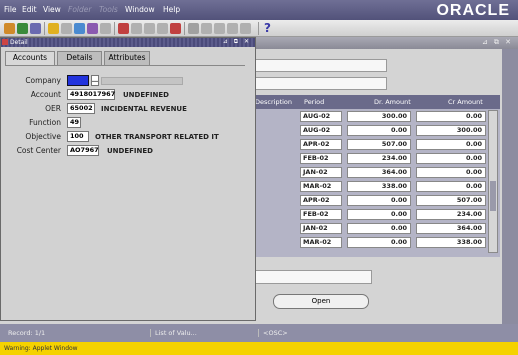 The width and height of the screenshot is (518, 355). What do you see at coordinates (78, 80) in the screenshot?
I see `company-field` at bounding box center [78, 80].